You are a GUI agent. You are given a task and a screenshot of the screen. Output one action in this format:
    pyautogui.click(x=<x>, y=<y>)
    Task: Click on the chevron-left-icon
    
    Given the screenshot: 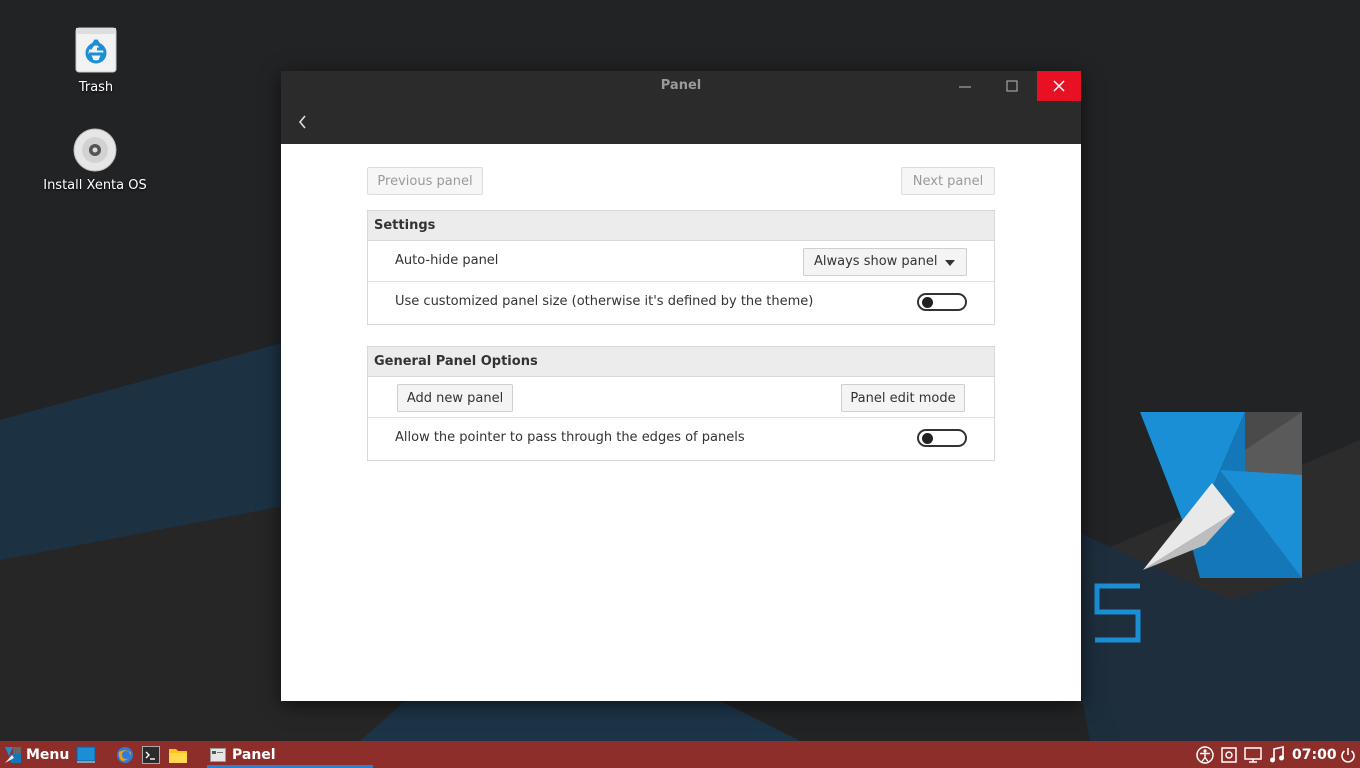 What is the action you would take?
    pyautogui.click(x=302, y=122)
    